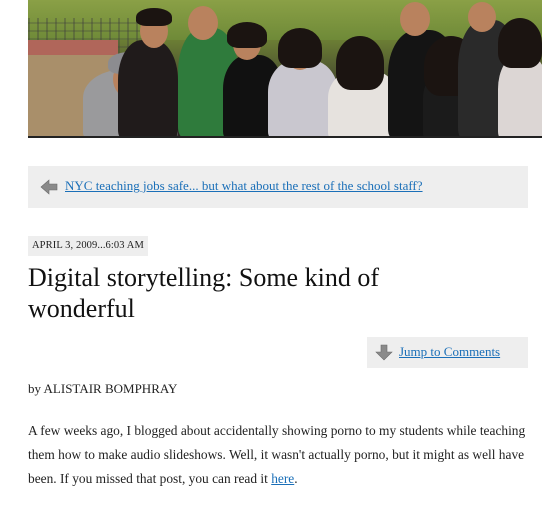 Image resolution: width=542 pixels, height=523 pixels. Describe the element at coordinates (296, 478) in the screenshot. I see `post-body-end: .` at that location.